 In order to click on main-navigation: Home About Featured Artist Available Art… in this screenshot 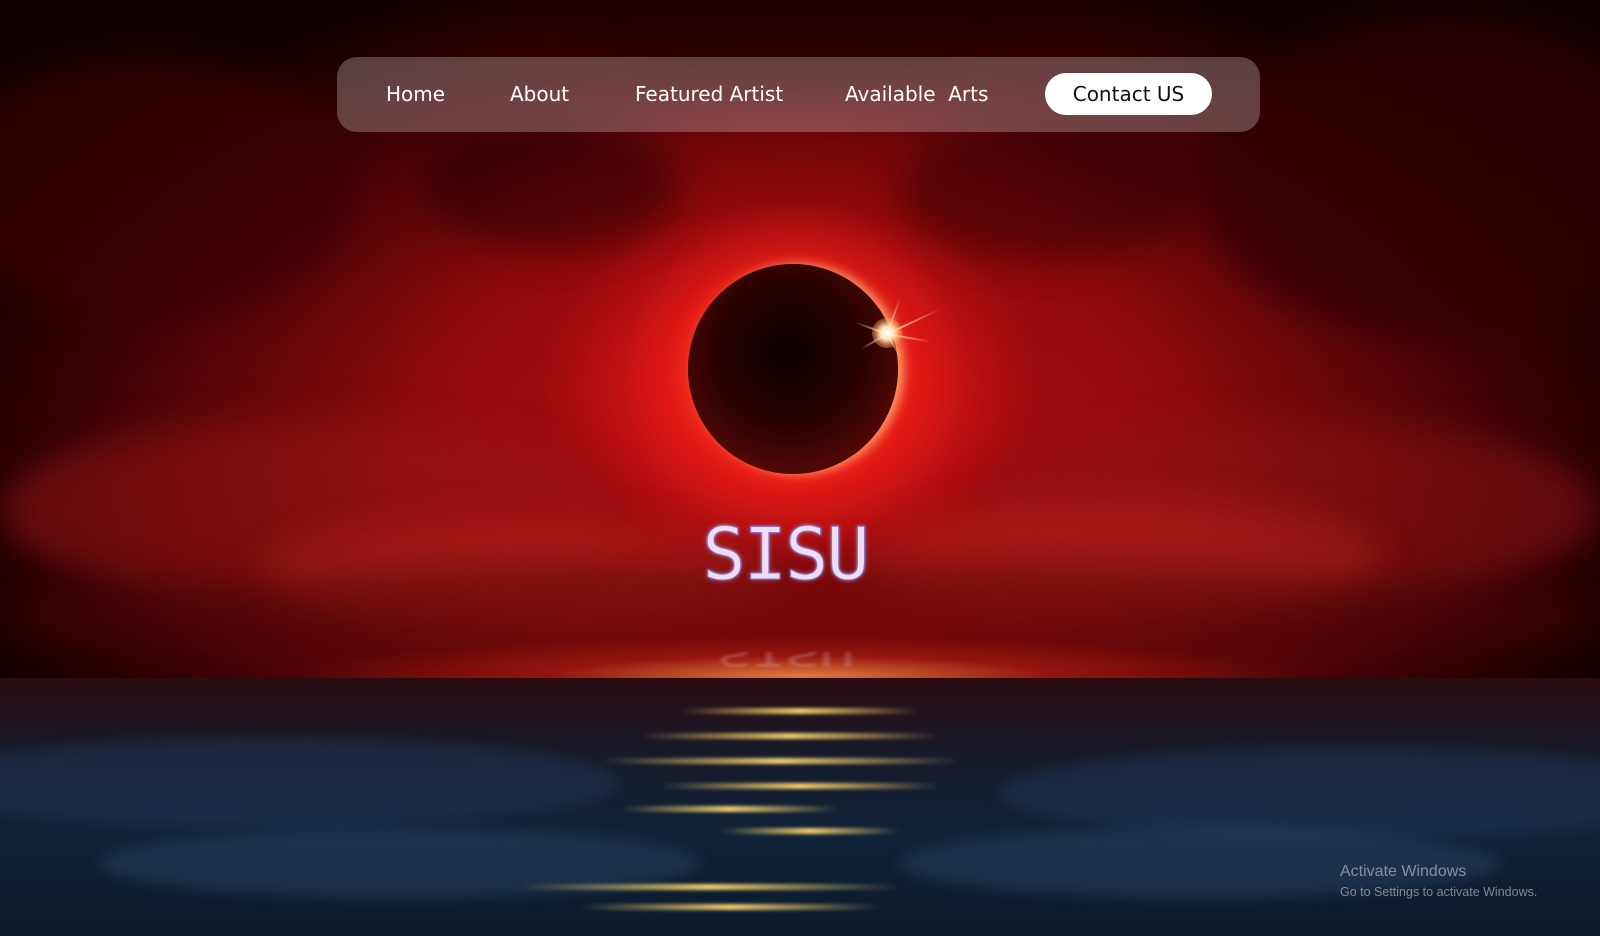, I will do `click(798, 94)`.